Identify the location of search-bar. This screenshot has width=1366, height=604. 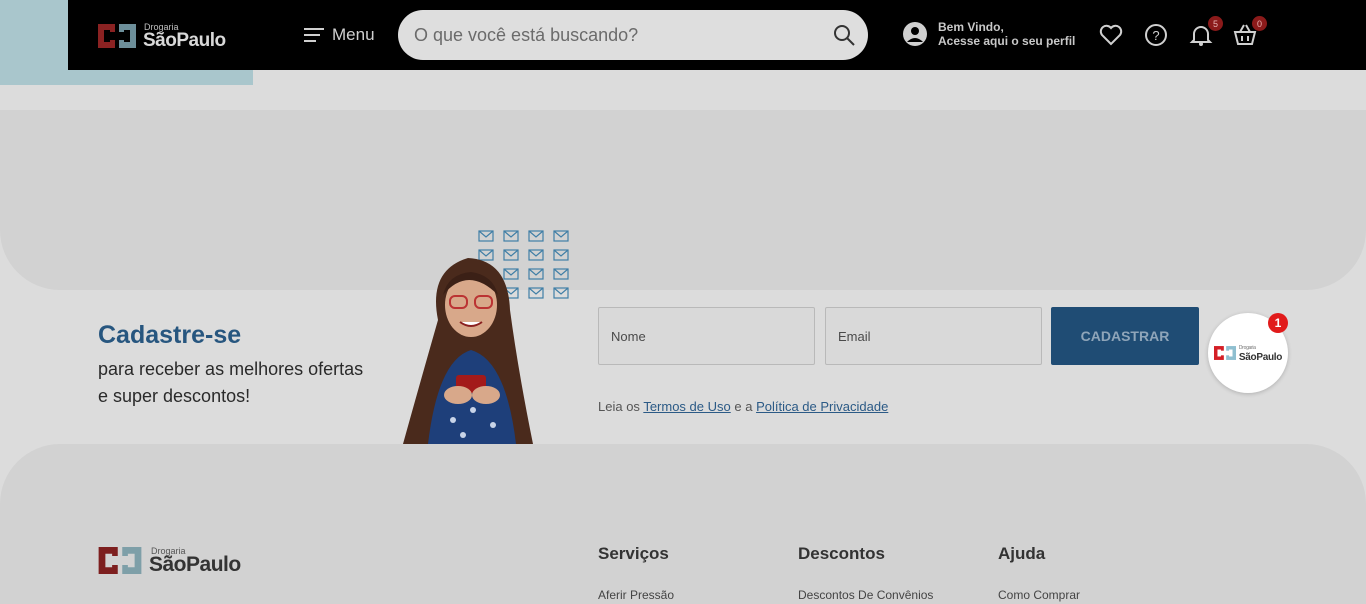
(633, 35).